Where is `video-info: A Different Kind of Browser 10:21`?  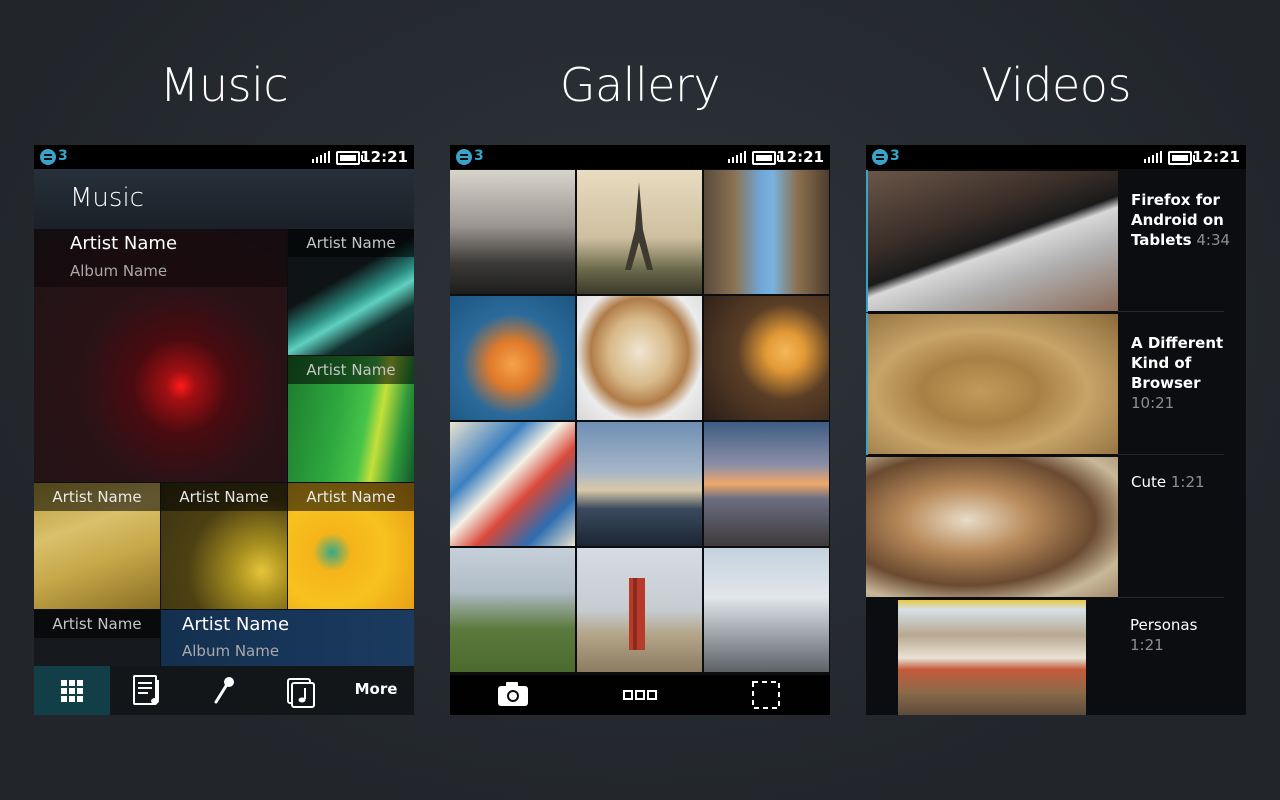 video-info: A Different Kind of Browser 10:21 is located at coordinates (1186, 373).